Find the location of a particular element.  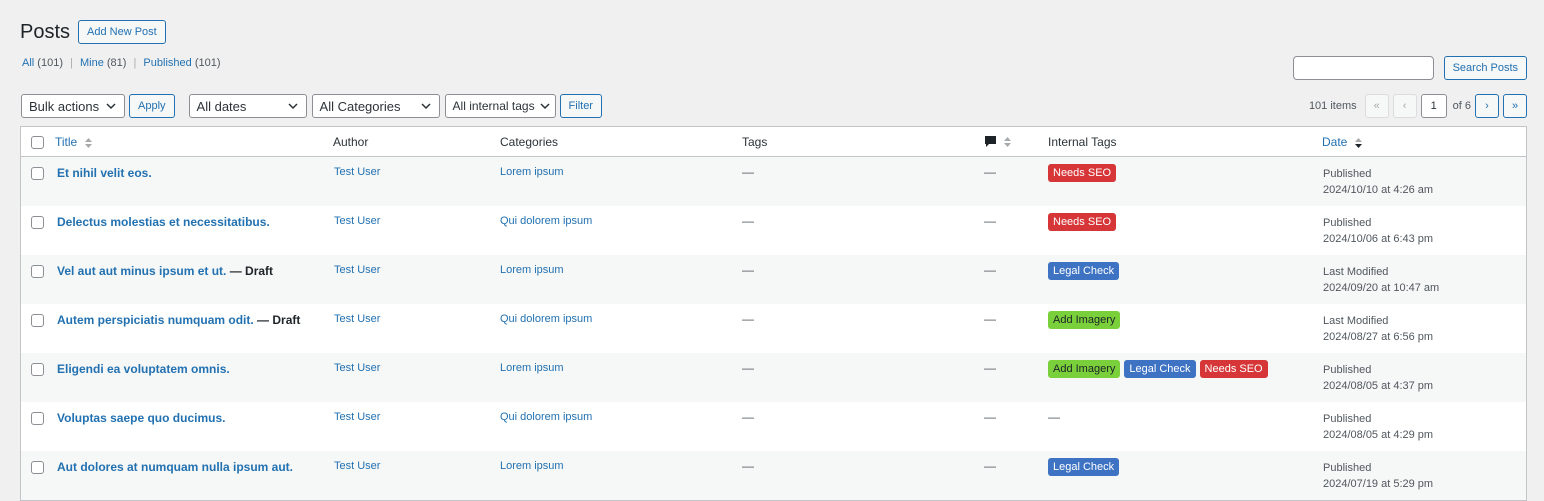

post-title-link: Eligendi ea voluptatem omnis. is located at coordinates (143, 369).